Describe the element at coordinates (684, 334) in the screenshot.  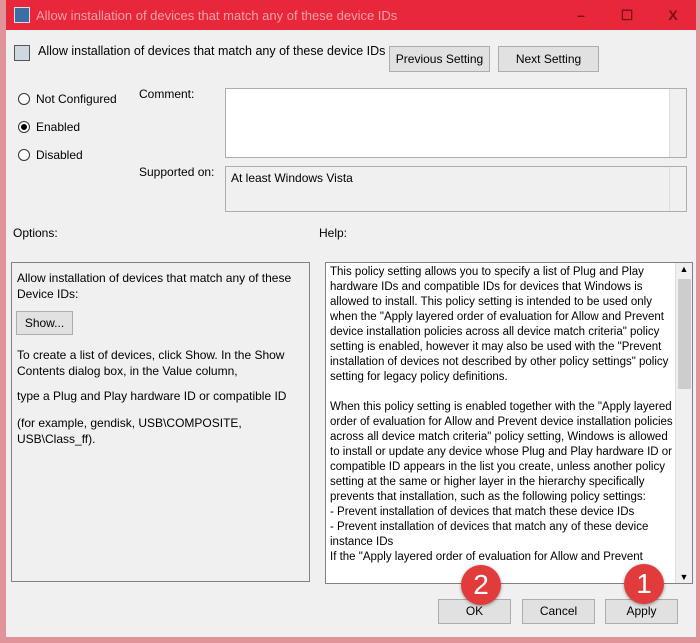
I see `scrollbar-thumb` at that location.